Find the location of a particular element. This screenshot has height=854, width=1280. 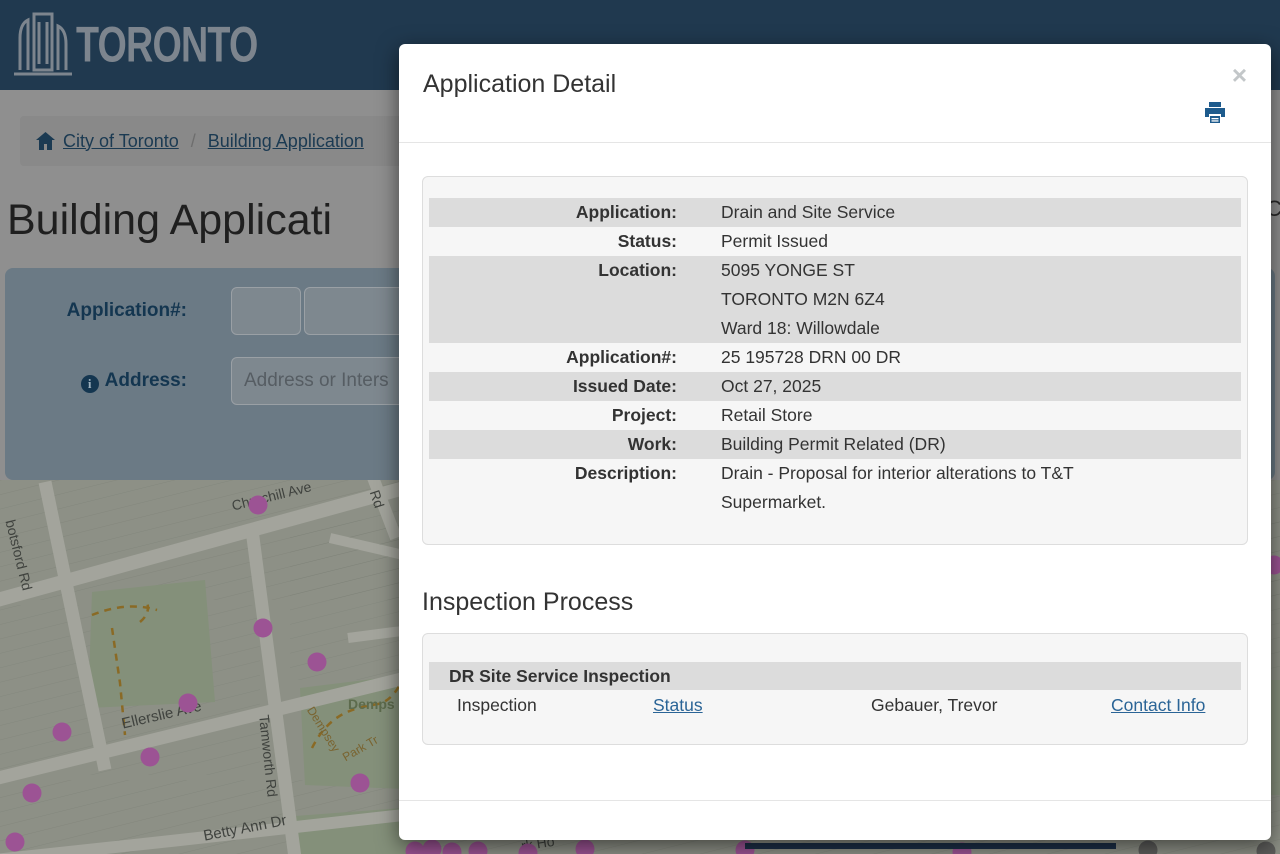

info-icon: i is located at coordinates (89, 383).